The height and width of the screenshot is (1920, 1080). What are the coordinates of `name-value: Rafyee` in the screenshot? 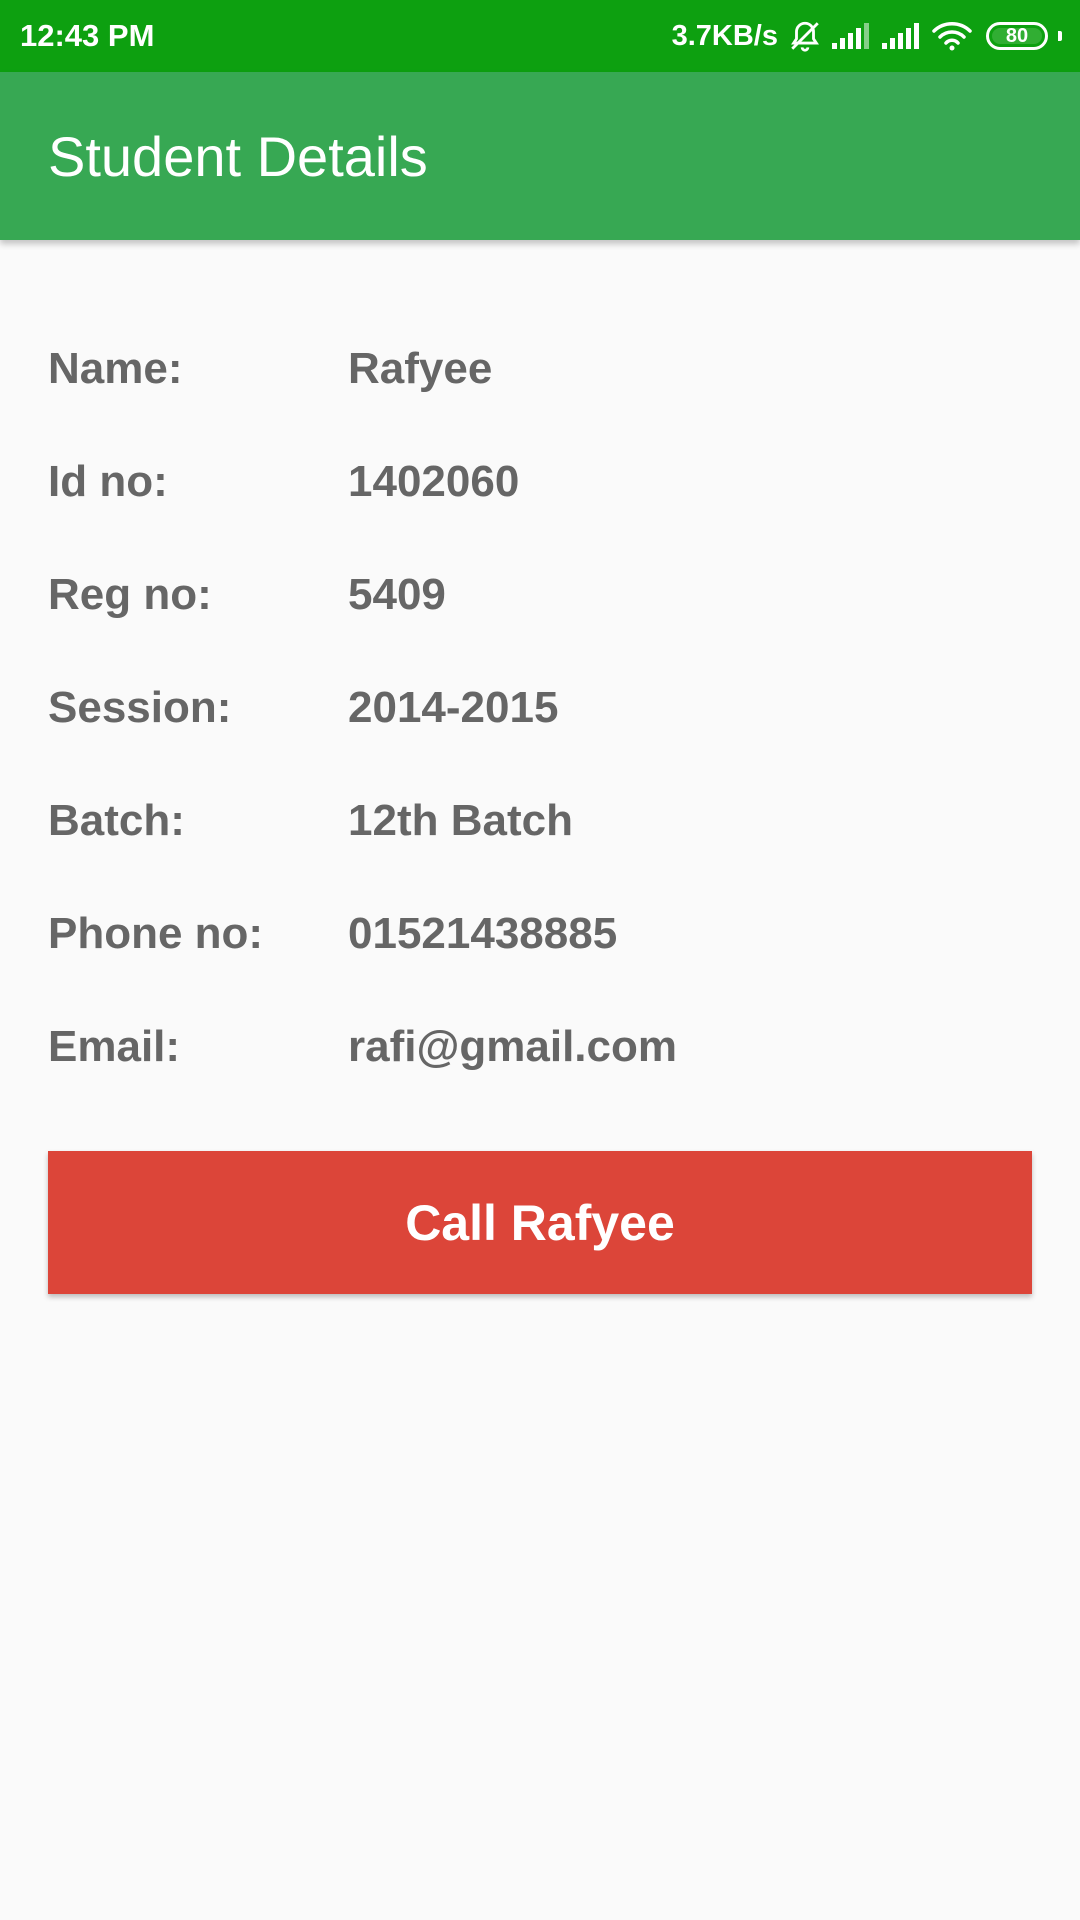 It's located at (420, 368).